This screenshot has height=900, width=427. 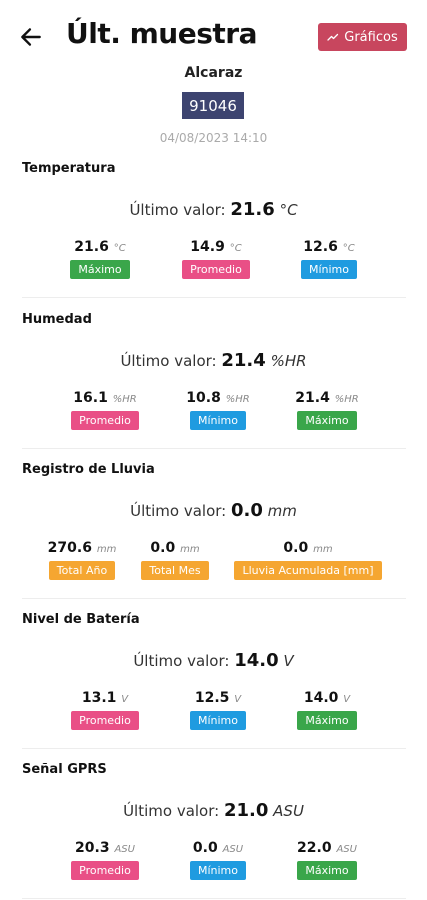 What do you see at coordinates (243, 360) in the screenshot?
I see `last-value: 21.4` at bounding box center [243, 360].